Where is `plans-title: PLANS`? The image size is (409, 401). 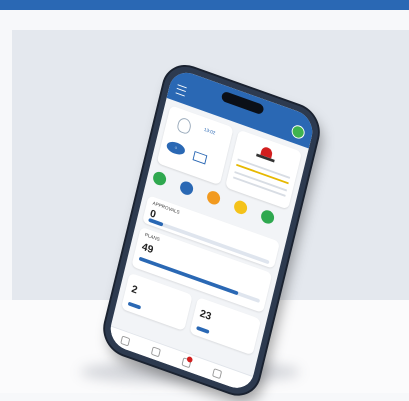 plans-title: PLANS is located at coordinates (152, 237).